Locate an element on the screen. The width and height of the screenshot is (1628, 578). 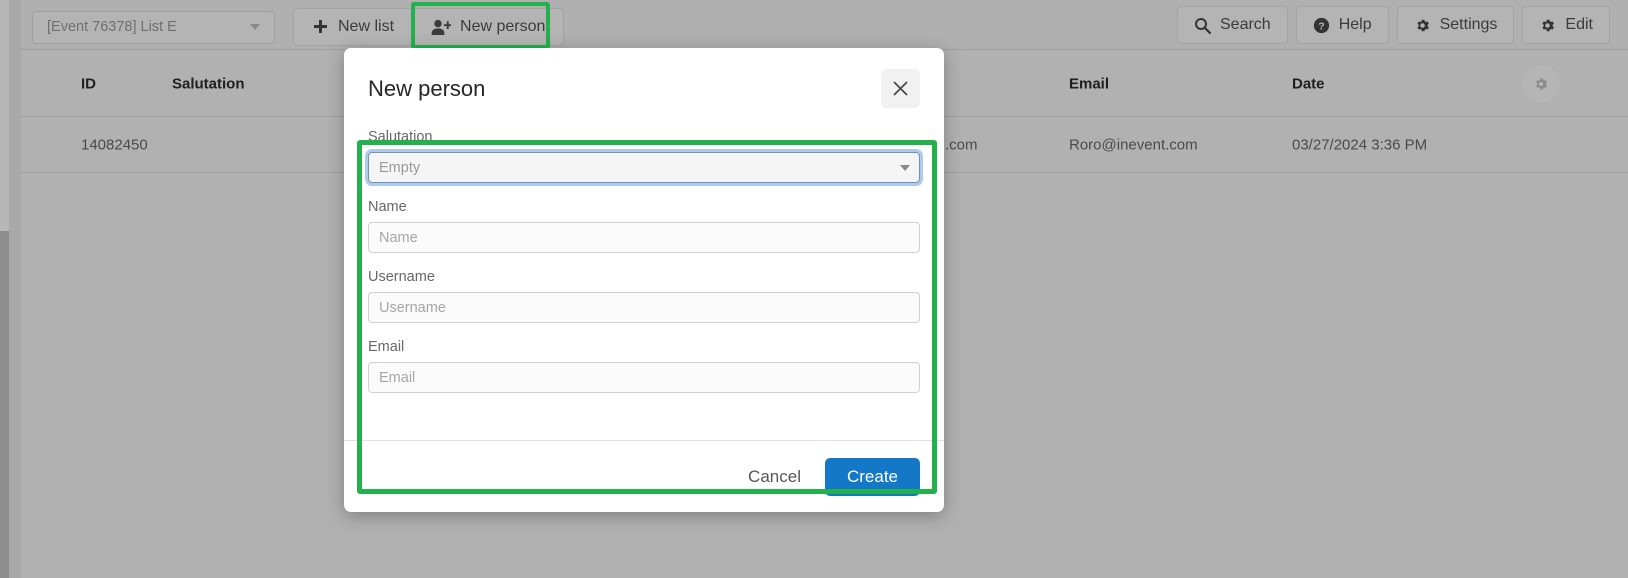
salutation-select-wrapper: Empty is located at coordinates (644, 167).